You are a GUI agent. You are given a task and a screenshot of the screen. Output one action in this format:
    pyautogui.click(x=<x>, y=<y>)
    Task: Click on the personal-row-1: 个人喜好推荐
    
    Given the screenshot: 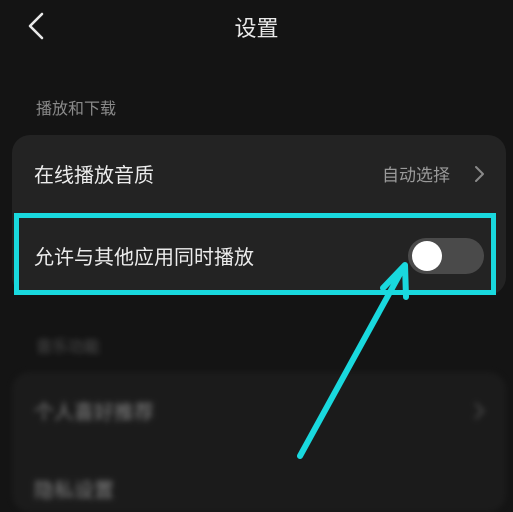 What is the action you would take?
    pyautogui.click(x=259, y=411)
    